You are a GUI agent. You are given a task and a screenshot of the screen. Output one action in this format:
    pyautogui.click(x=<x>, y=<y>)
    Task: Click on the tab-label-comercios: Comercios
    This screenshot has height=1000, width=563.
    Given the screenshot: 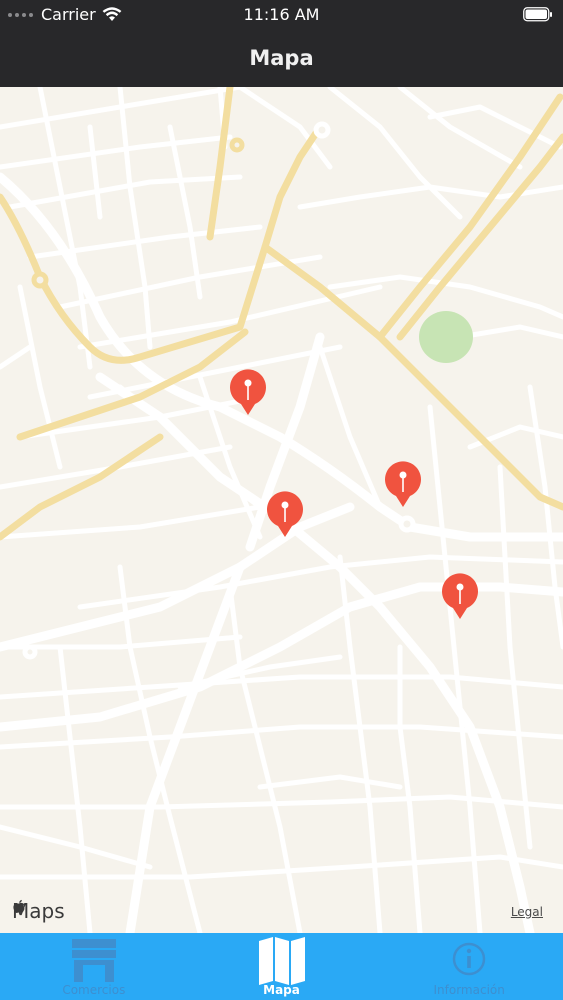 What is the action you would take?
    pyautogui.click(x=94, y=990)
    